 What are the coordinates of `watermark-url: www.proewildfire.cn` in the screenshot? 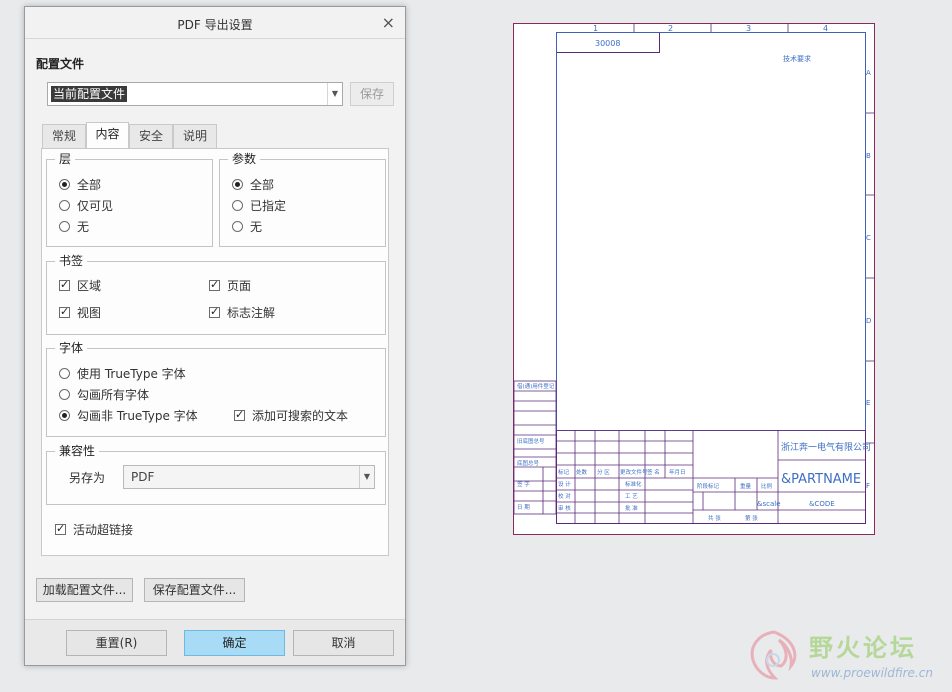 It's located at (872, 673).